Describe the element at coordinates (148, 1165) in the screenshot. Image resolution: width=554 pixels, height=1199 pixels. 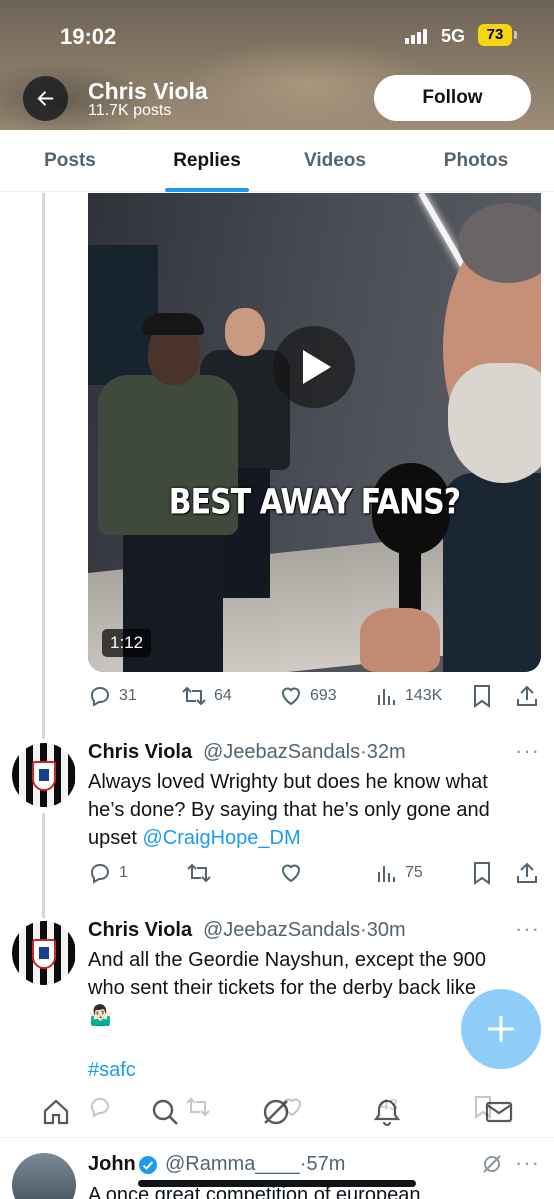
I see `verified-badge-icon` at that location.